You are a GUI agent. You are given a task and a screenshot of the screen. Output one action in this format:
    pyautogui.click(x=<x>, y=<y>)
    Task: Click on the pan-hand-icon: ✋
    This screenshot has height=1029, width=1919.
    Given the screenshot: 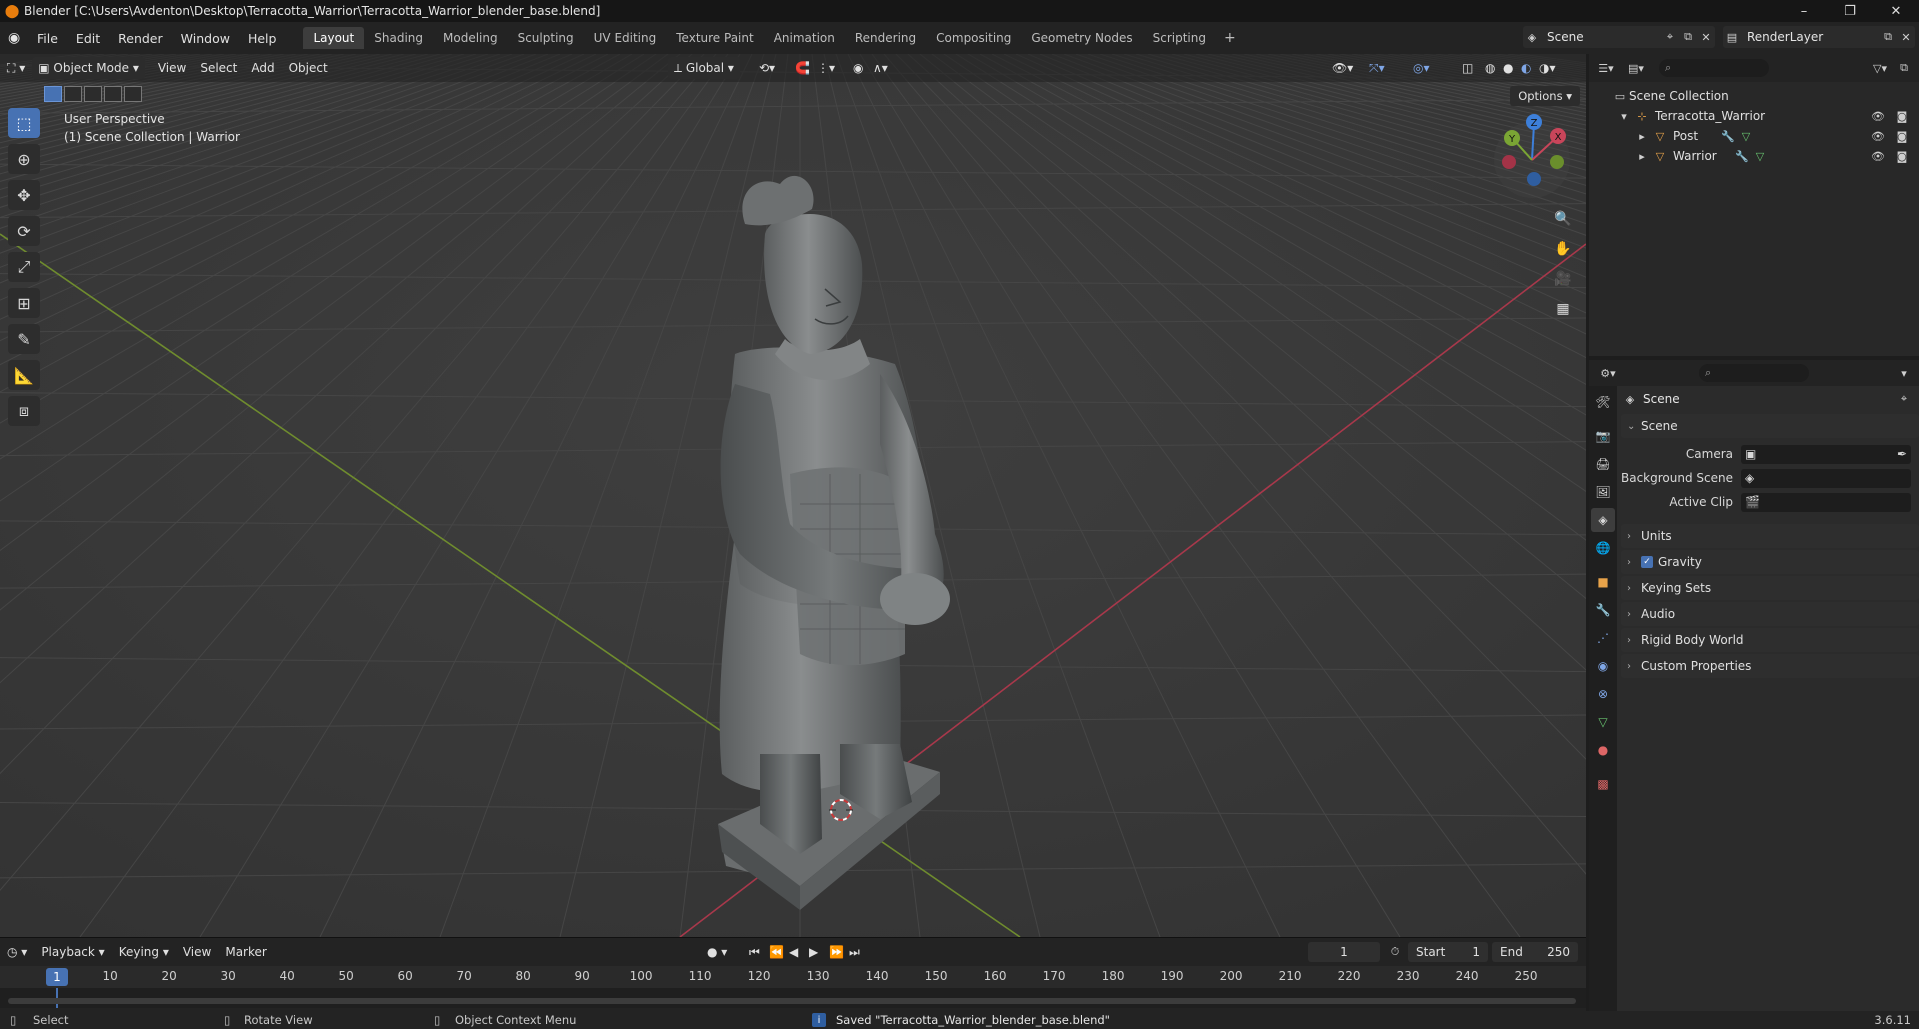 What is the action you would take?
    pyautogui.click(x=1563, y=249)
    